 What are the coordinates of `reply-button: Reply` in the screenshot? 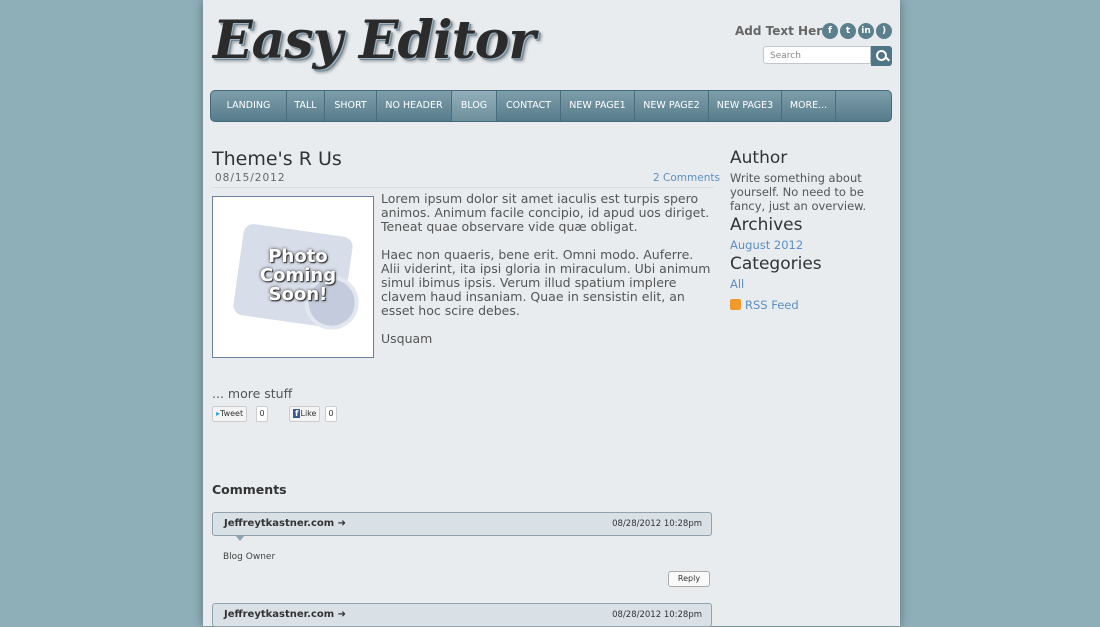 It's located at (689, 579).